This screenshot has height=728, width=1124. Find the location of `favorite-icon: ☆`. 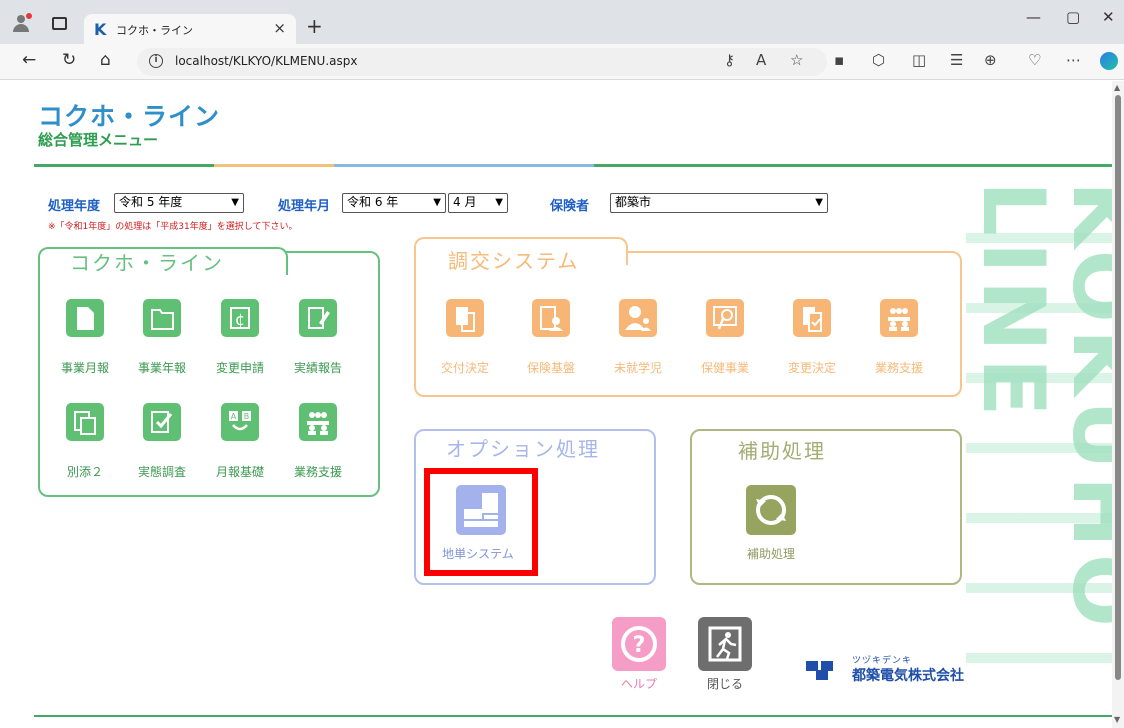

favorite-icon: ☆ is located at coordinates (796, 60).